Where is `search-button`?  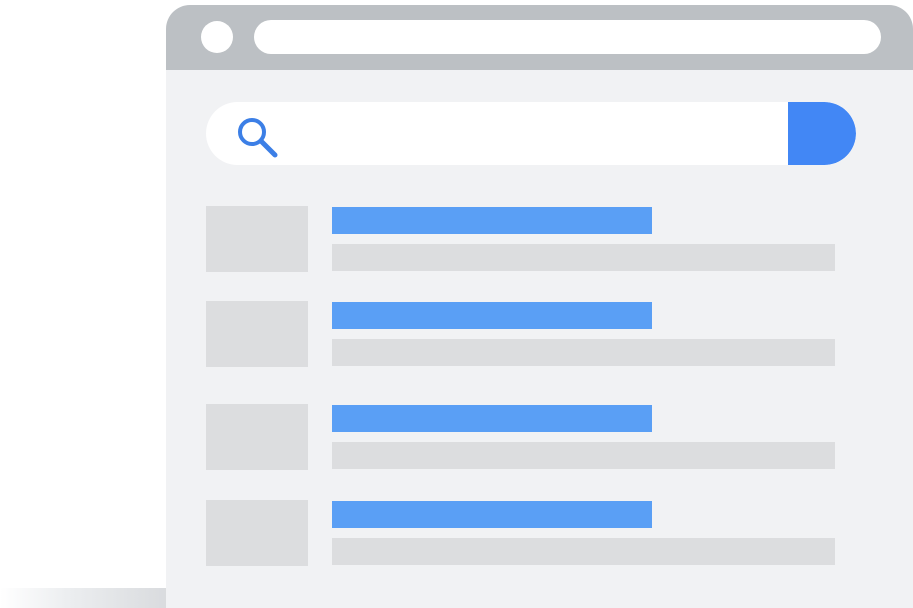 search-button is located at coordinates (822, 133).